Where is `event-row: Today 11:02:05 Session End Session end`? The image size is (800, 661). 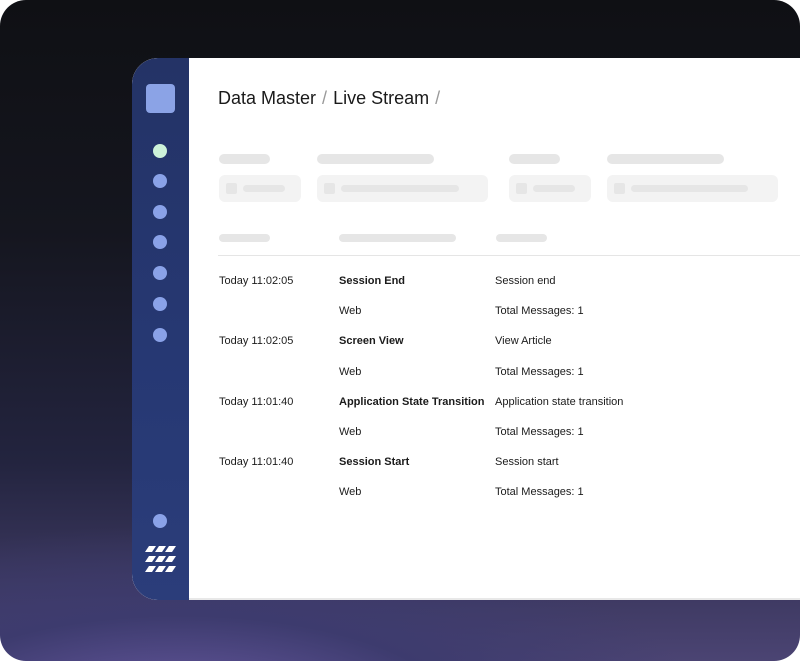 event-row: Today 11:02:05 Session End Session end is located at coordinates (509, 281).